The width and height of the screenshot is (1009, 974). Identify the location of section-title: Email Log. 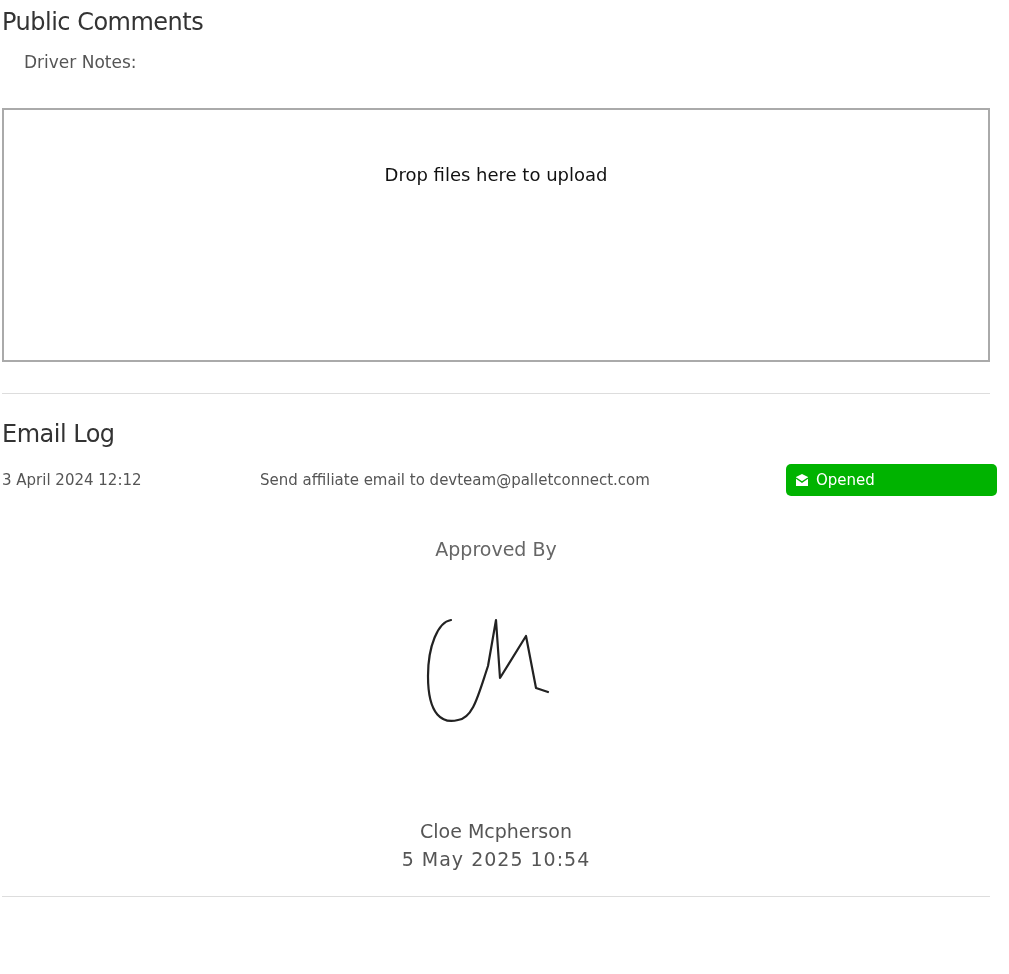
(59, 434).